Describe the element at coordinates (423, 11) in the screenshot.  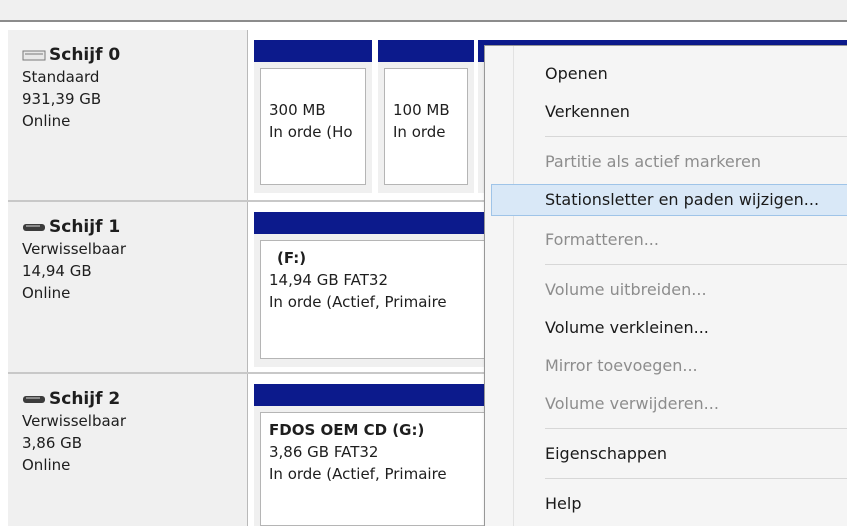
I see `top-toolbar` at that location.